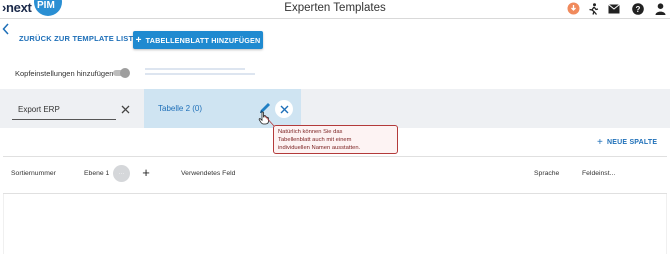 Image resolution: width=670 pixels, height=254 pixels. I want to click on add-sheet-button: + TABELLENBLATT HINZUFÜGEN, so click(198, 40).